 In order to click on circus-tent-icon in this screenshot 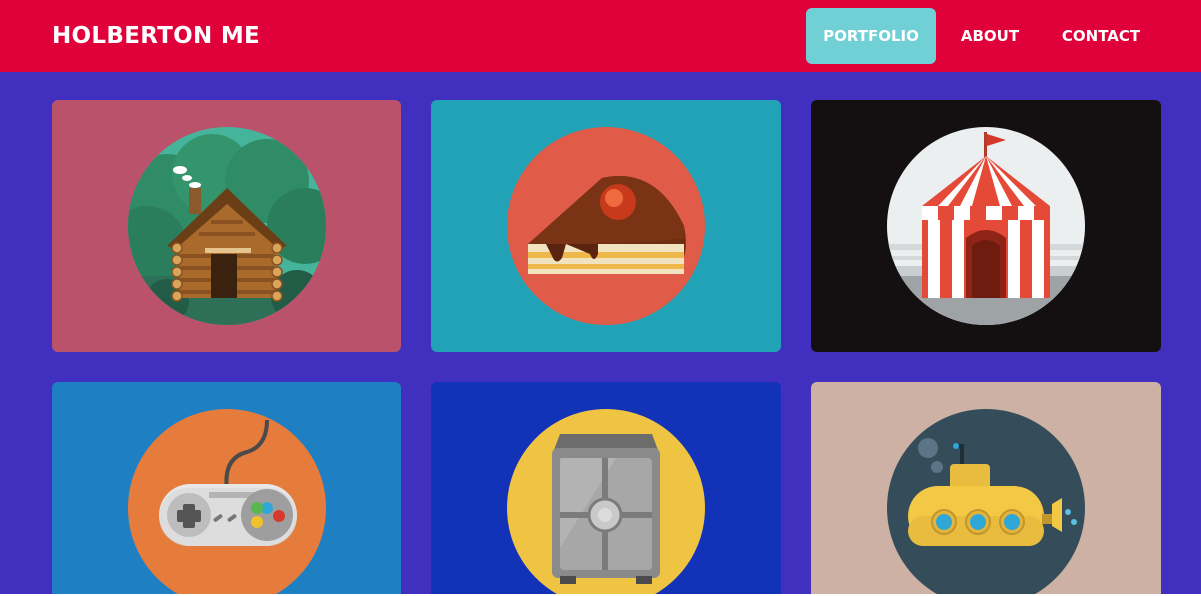, I will do `click(986, 226)`.